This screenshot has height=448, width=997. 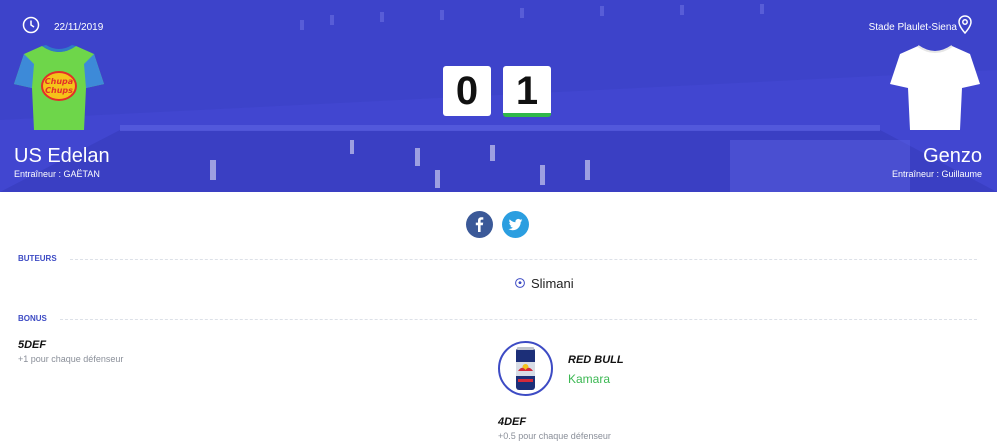 I want to click on bonus-section-label: BONUS, so click(x=32, y=318).